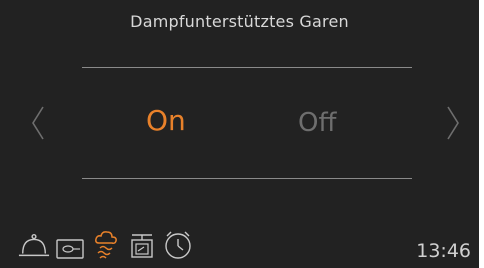 The width and height of the screenshot is (484, 268). I want to click on meat-probe-button, so click(70, 245).